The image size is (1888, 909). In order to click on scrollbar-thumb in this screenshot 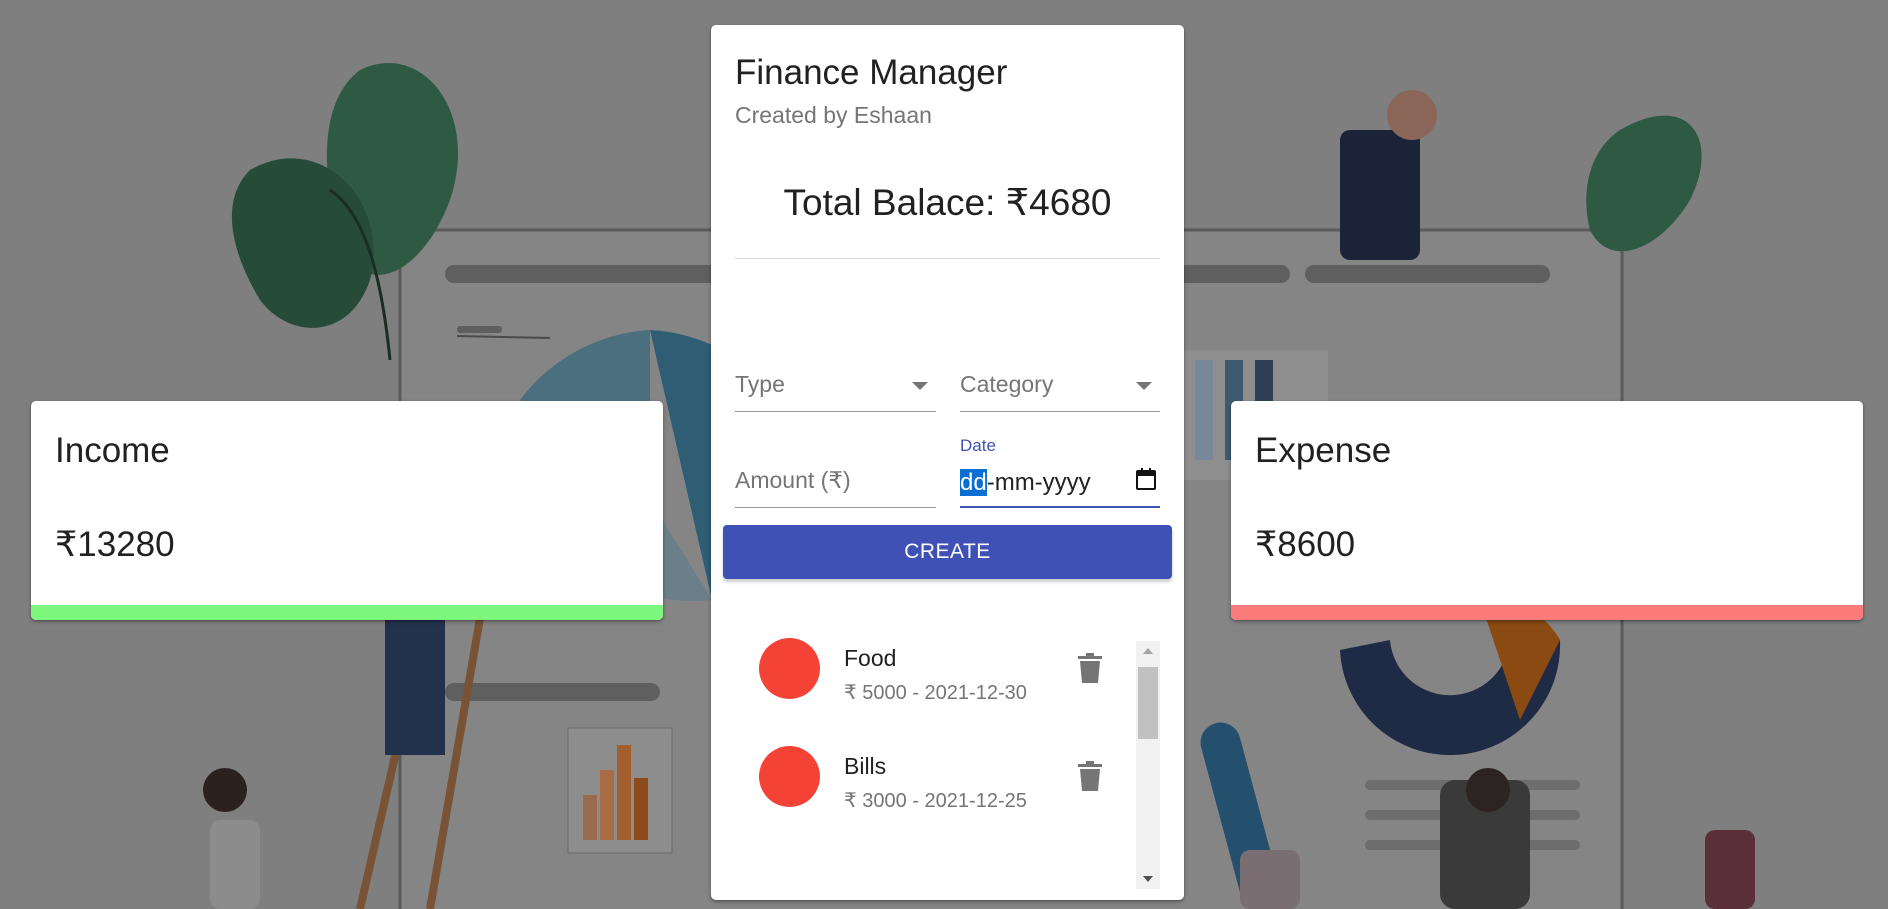, I will do `click(1148, 703)`.